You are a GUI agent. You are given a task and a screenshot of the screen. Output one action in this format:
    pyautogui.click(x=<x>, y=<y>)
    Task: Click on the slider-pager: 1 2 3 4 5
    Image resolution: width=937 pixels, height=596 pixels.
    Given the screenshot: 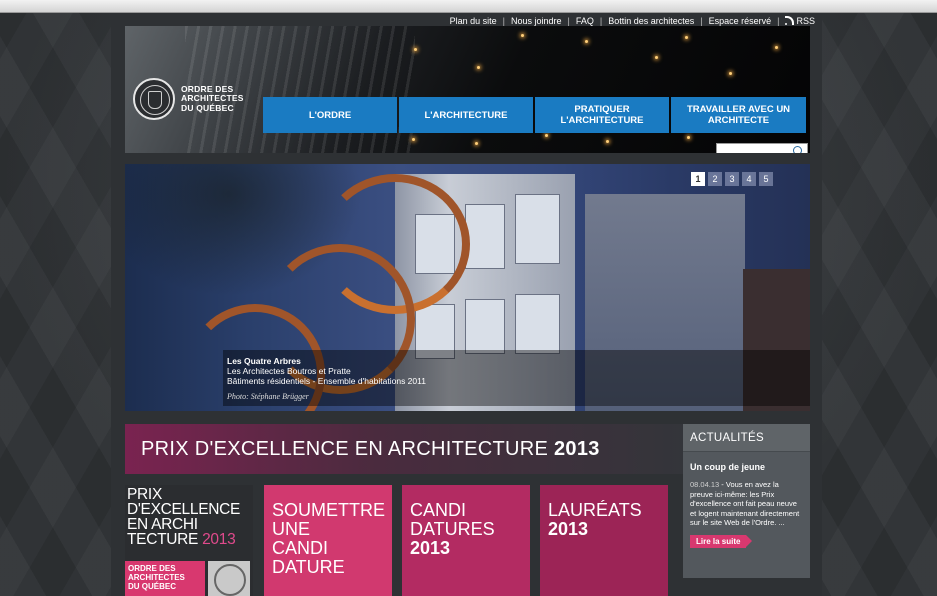 What is the action you would take?
    pyautogui.click(x=732, y=179)
    